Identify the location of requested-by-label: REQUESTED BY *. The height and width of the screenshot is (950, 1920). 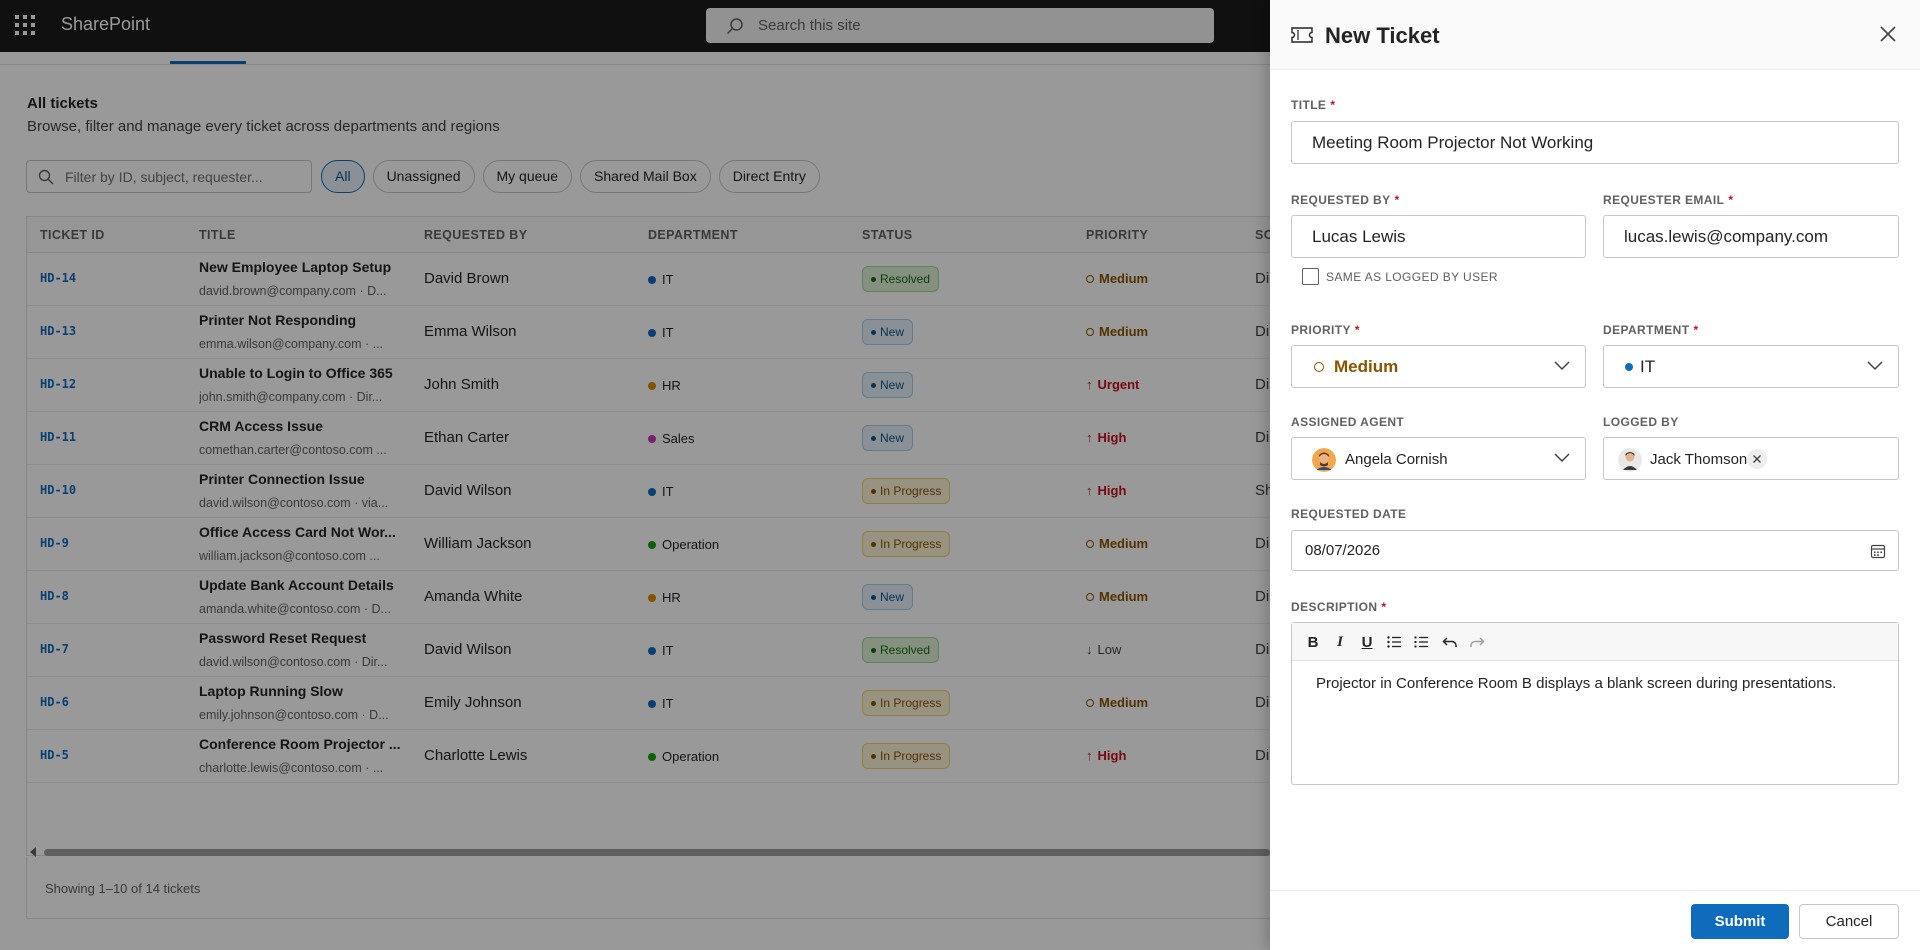
(1345, 200).